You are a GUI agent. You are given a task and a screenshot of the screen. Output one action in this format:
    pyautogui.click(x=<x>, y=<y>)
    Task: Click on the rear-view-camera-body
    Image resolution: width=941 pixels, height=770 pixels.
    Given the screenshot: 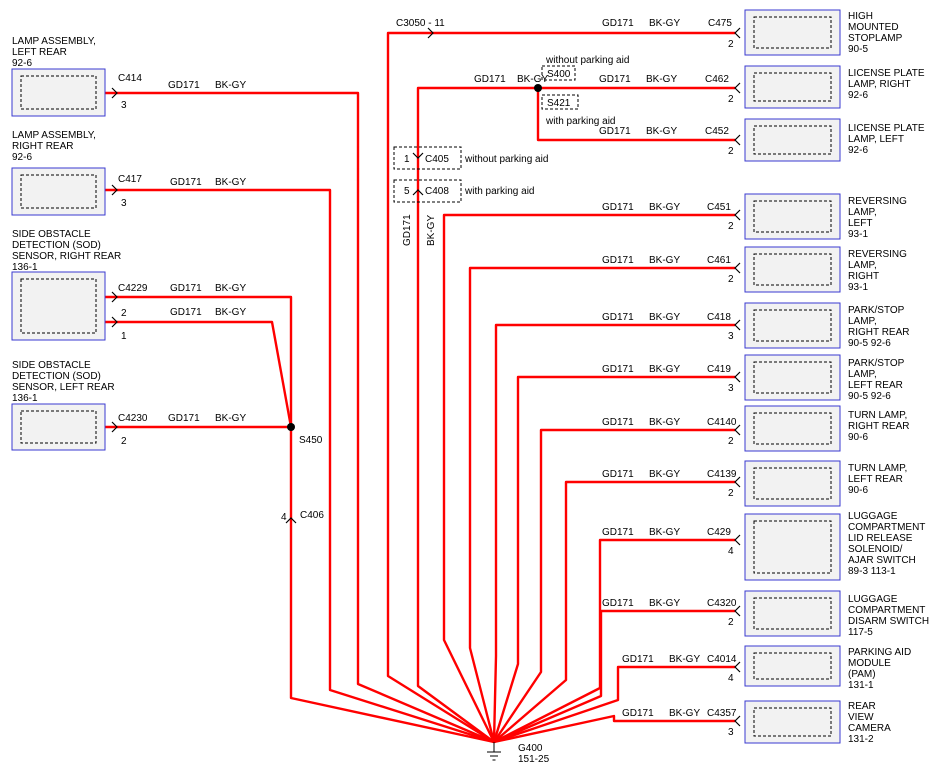 What is the action you would take?
    pyautogui.click(x=792, y=722)
    